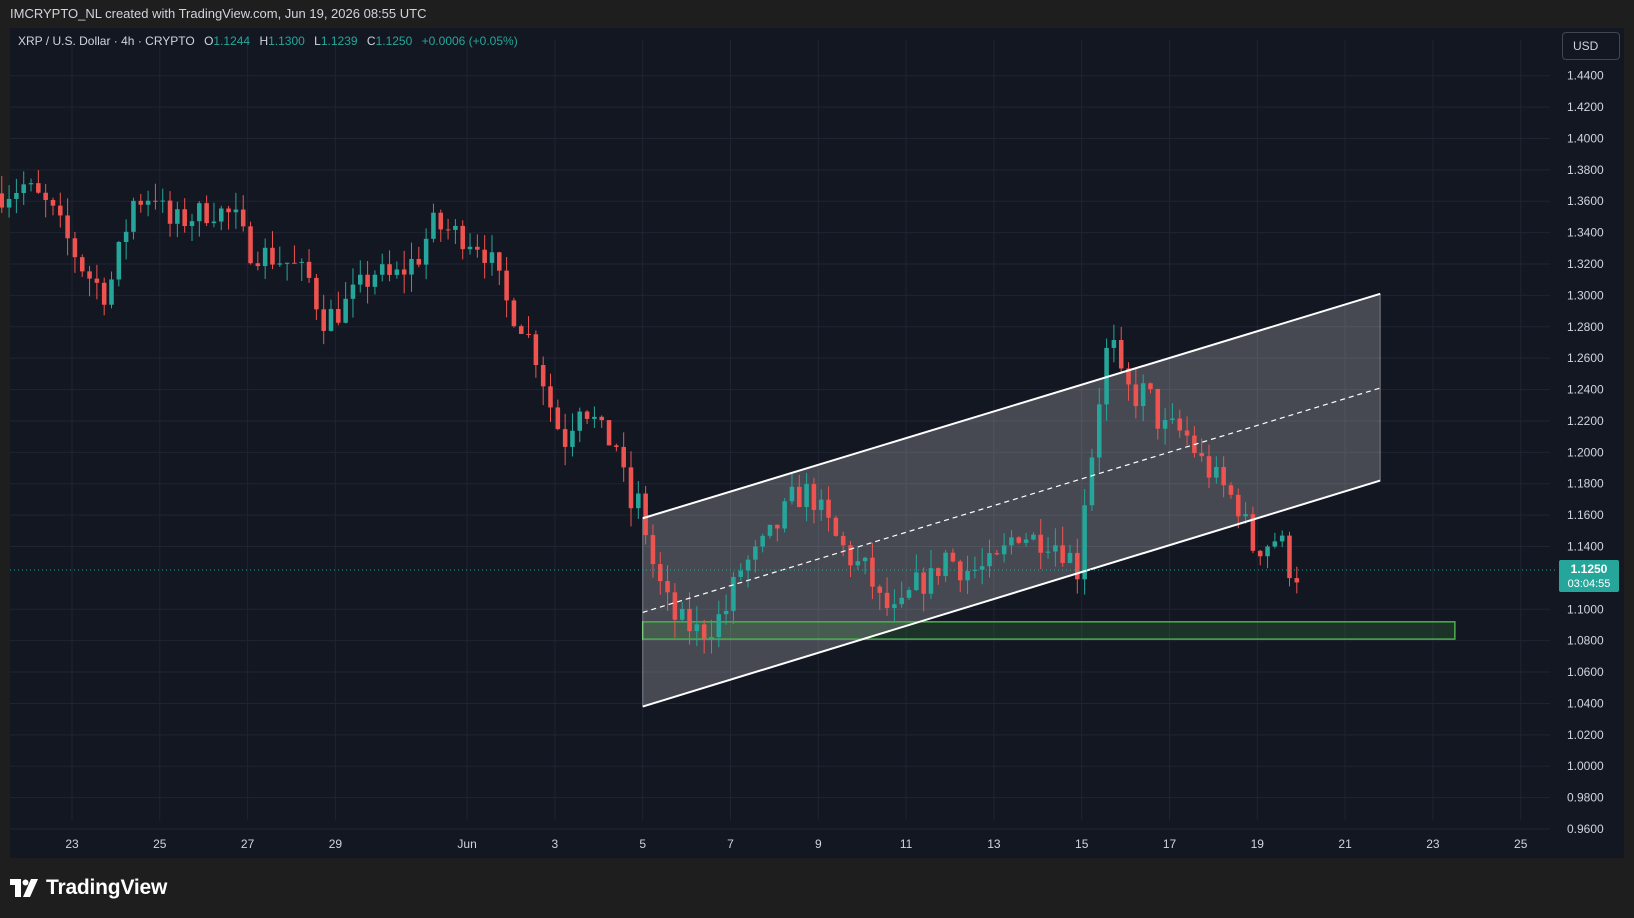  What do you see at coordinates (1585, 327) in the screenshot?
I see `price-tick-label: 1.2800` at bounding box center [1585, 327].